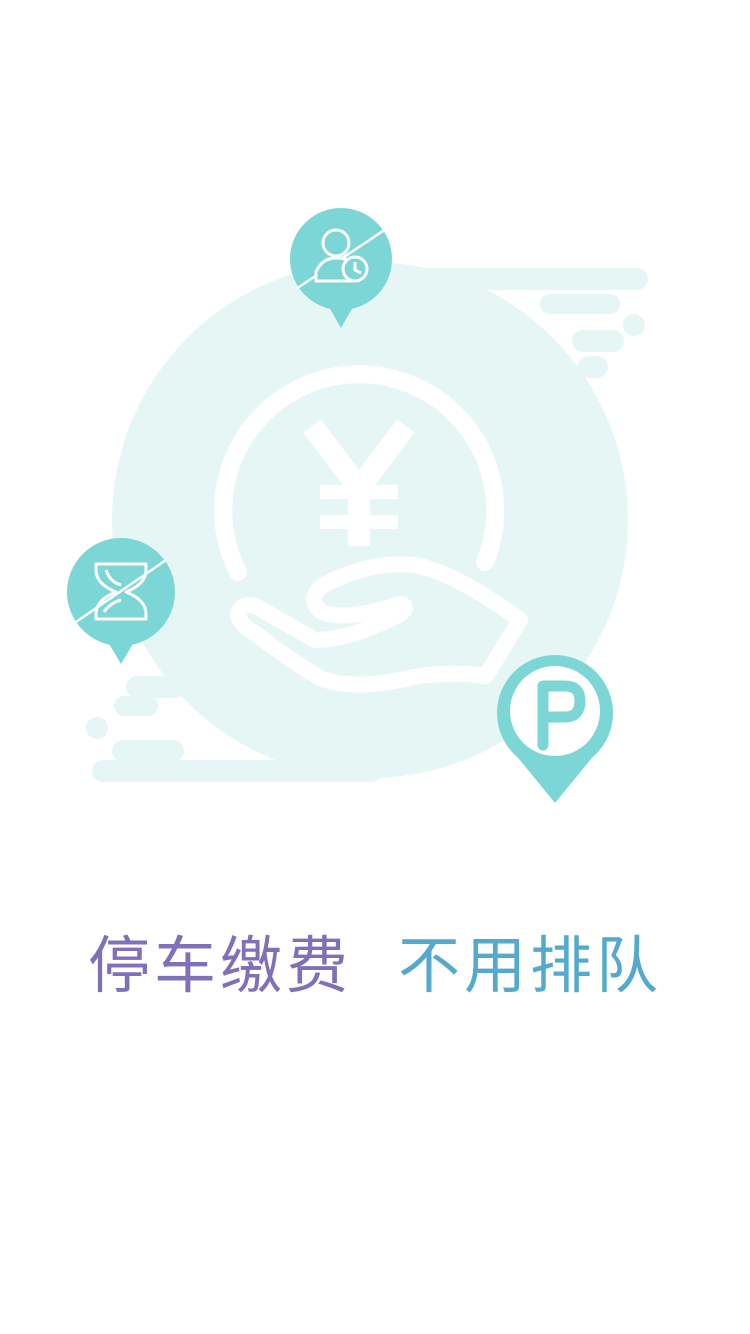 The height and width of the screenshot is (1334, 750). I want to click on tagline: 停车缴费 不用排队, so click(375, 966).